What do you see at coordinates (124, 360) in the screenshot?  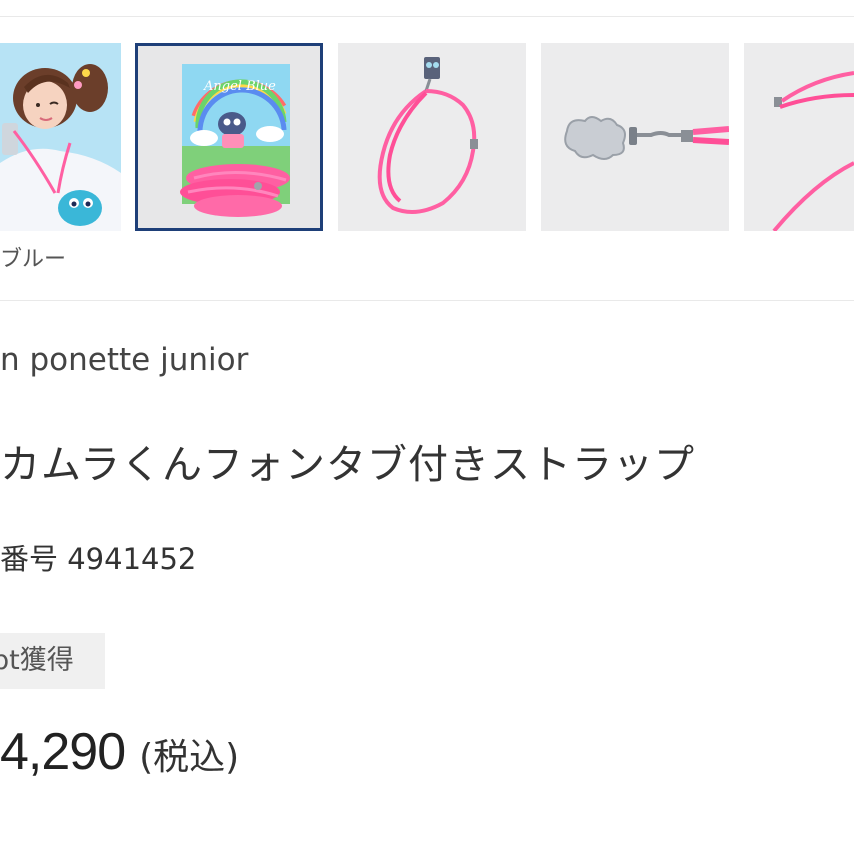 I see `brand-name: n ponette junior` at bounding box center [124, 360].